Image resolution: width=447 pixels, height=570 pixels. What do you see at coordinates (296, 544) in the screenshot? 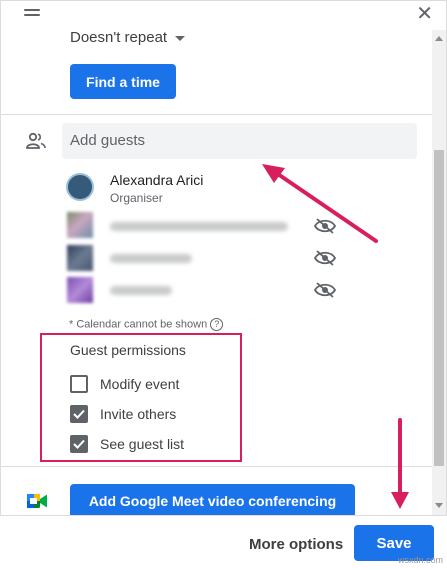
I see `more-options-button: More options` at bounding box center [296, 544].